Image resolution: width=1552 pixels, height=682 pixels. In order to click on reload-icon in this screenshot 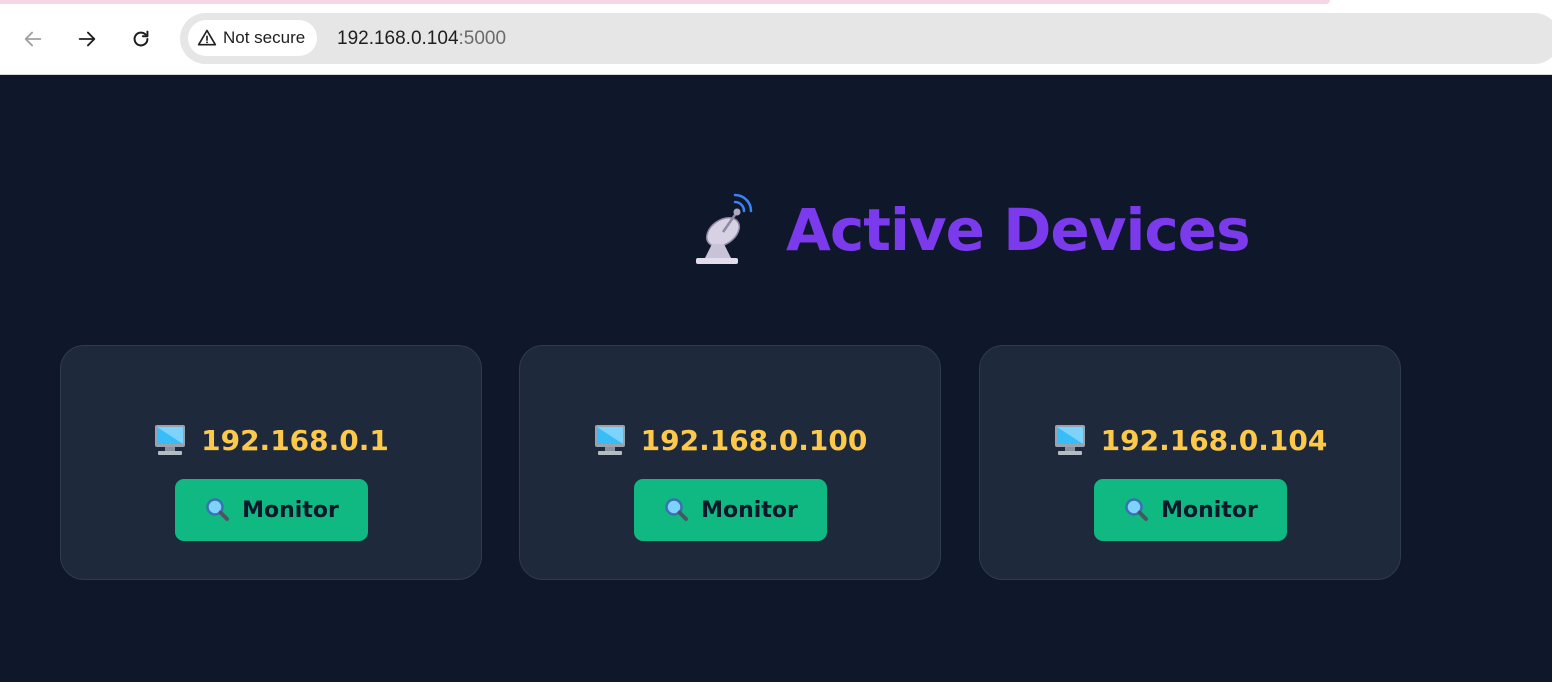, I will do `click(141, 38)`.